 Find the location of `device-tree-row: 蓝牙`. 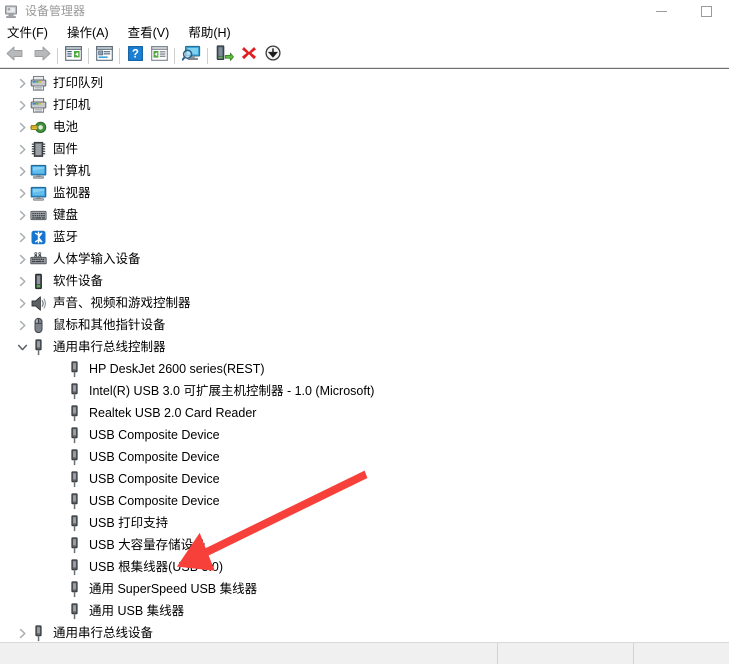

device-tree-row: 蓝牙 is located at coordinates (364, 237).